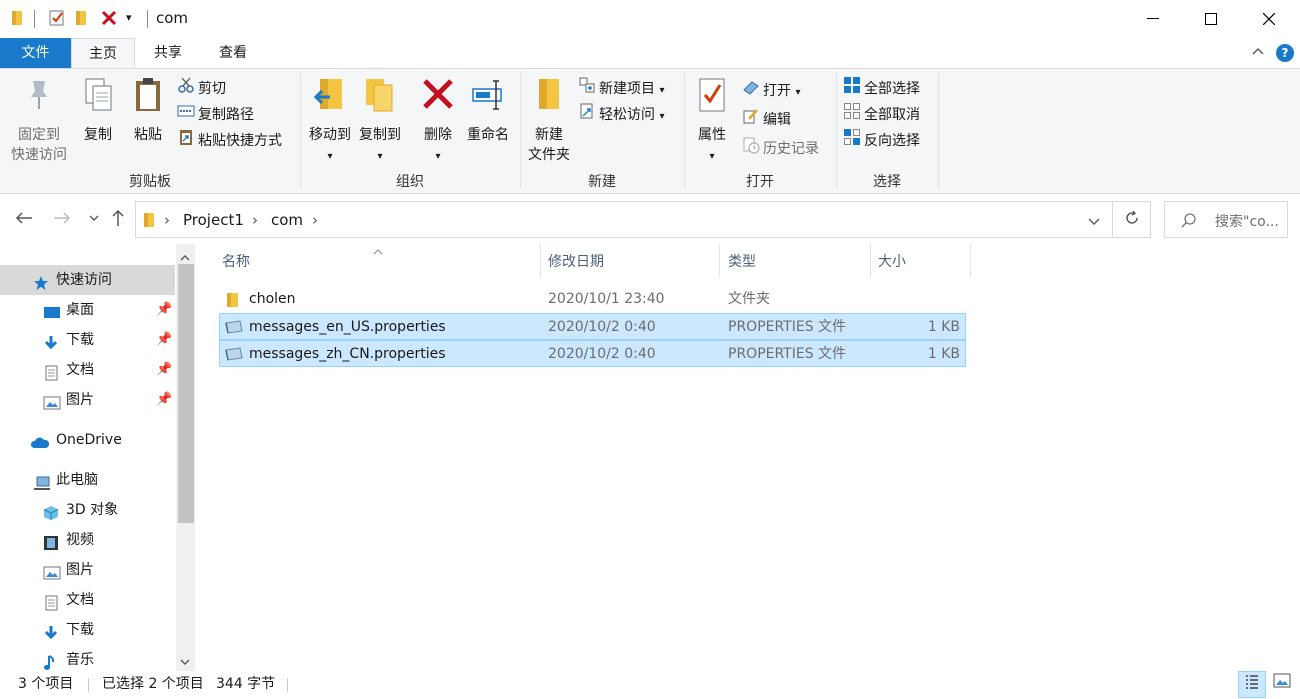 This screenshot has height=699, width=1300. Describe the element at coordinates (780, 148) in the screenshot. I see `history-button: 历史记录` at that location.